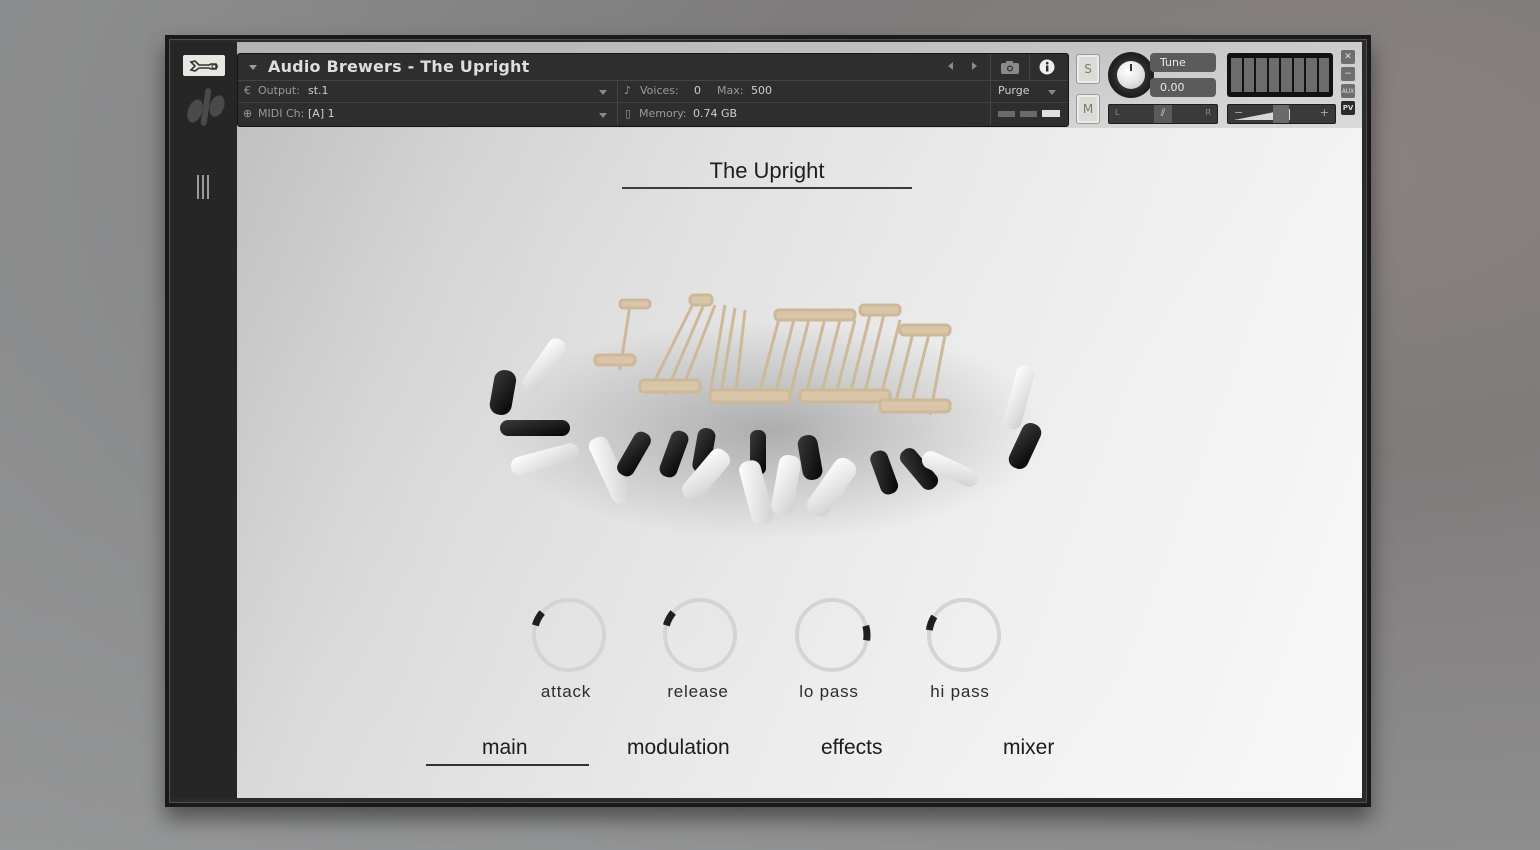  I want to click on knob-release, so click(700, 635).